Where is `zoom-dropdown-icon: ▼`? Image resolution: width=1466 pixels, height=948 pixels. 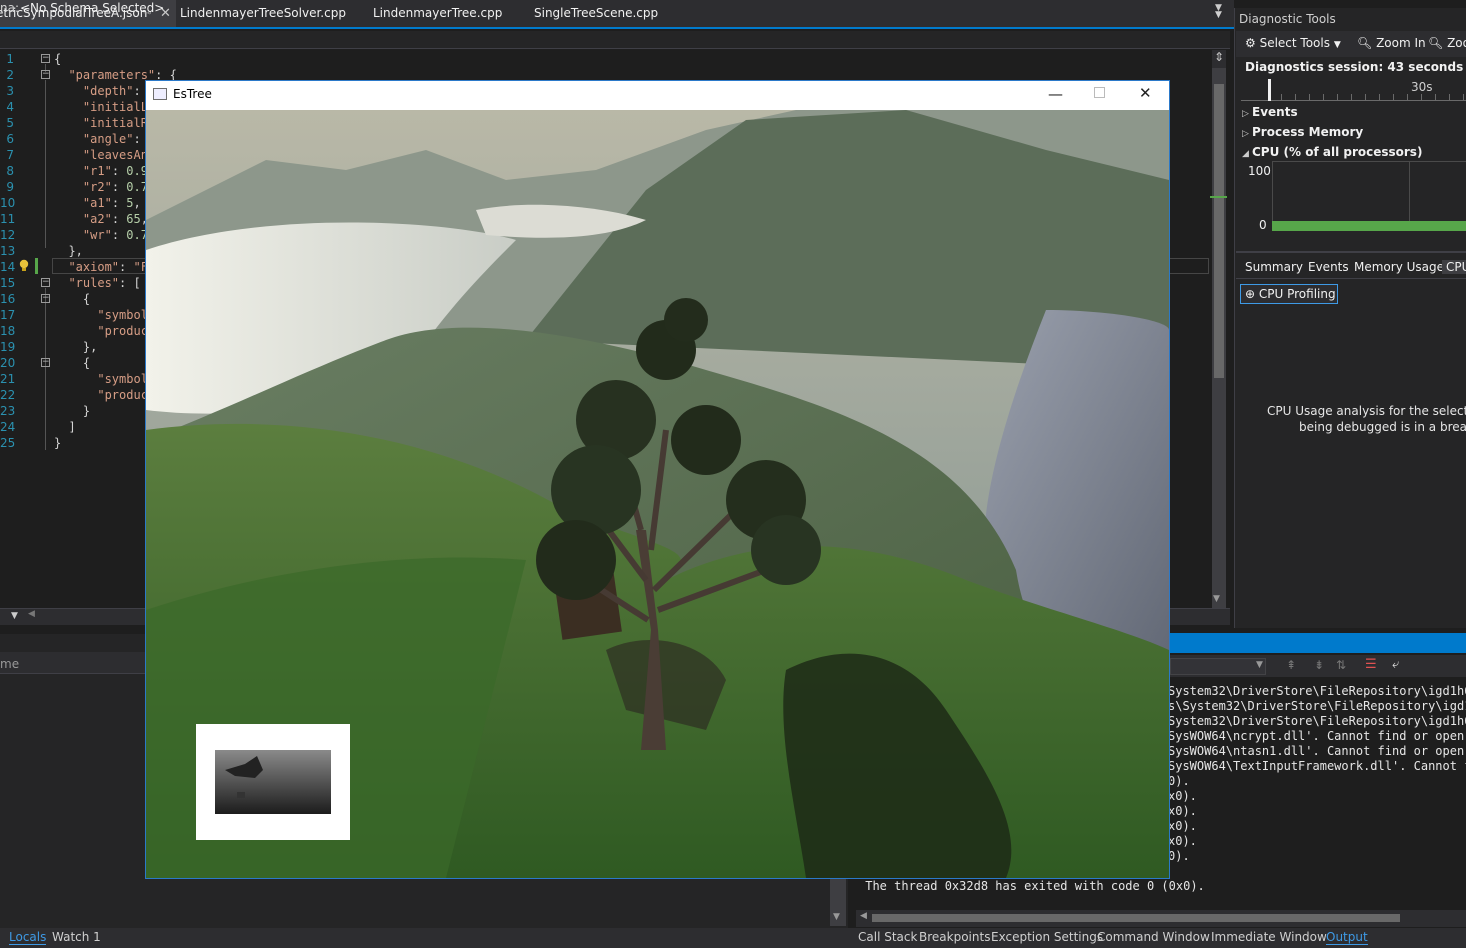 zoom-dropdown-icon: ▼ is located at coordinates (14, 616).